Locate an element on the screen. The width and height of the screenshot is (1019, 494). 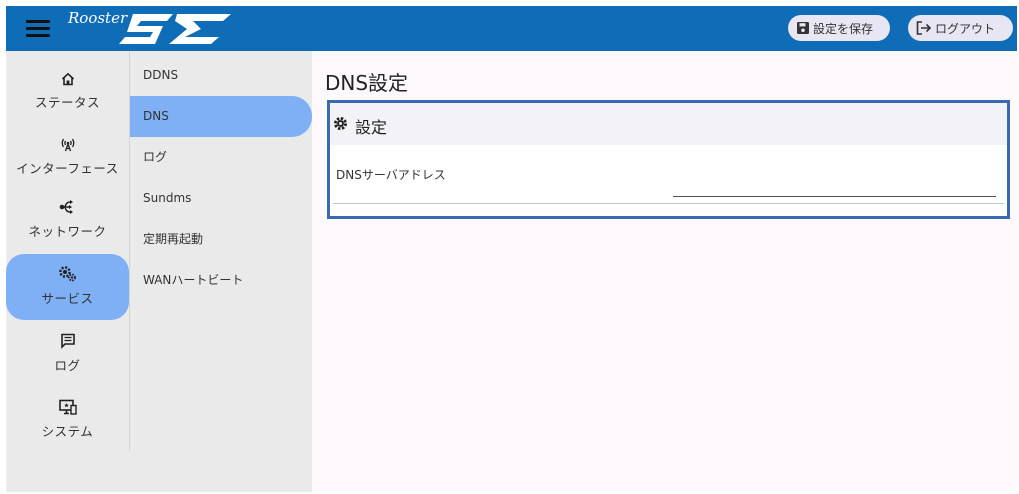
nav-item-network: ネットワーク is located at coordinates (67, 220).